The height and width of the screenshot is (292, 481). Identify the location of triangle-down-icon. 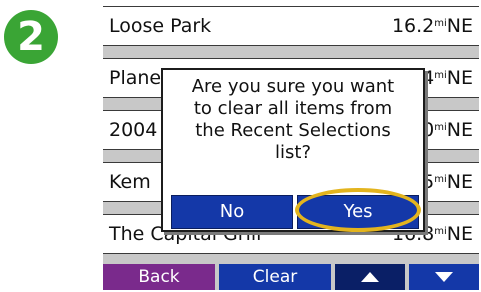
(444, 277).